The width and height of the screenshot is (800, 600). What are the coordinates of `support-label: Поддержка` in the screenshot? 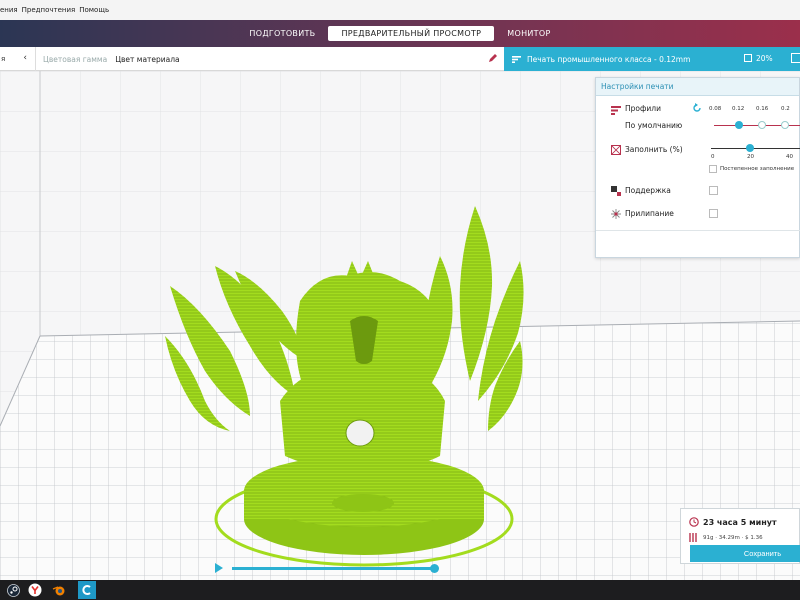 It's located at (648, 190).